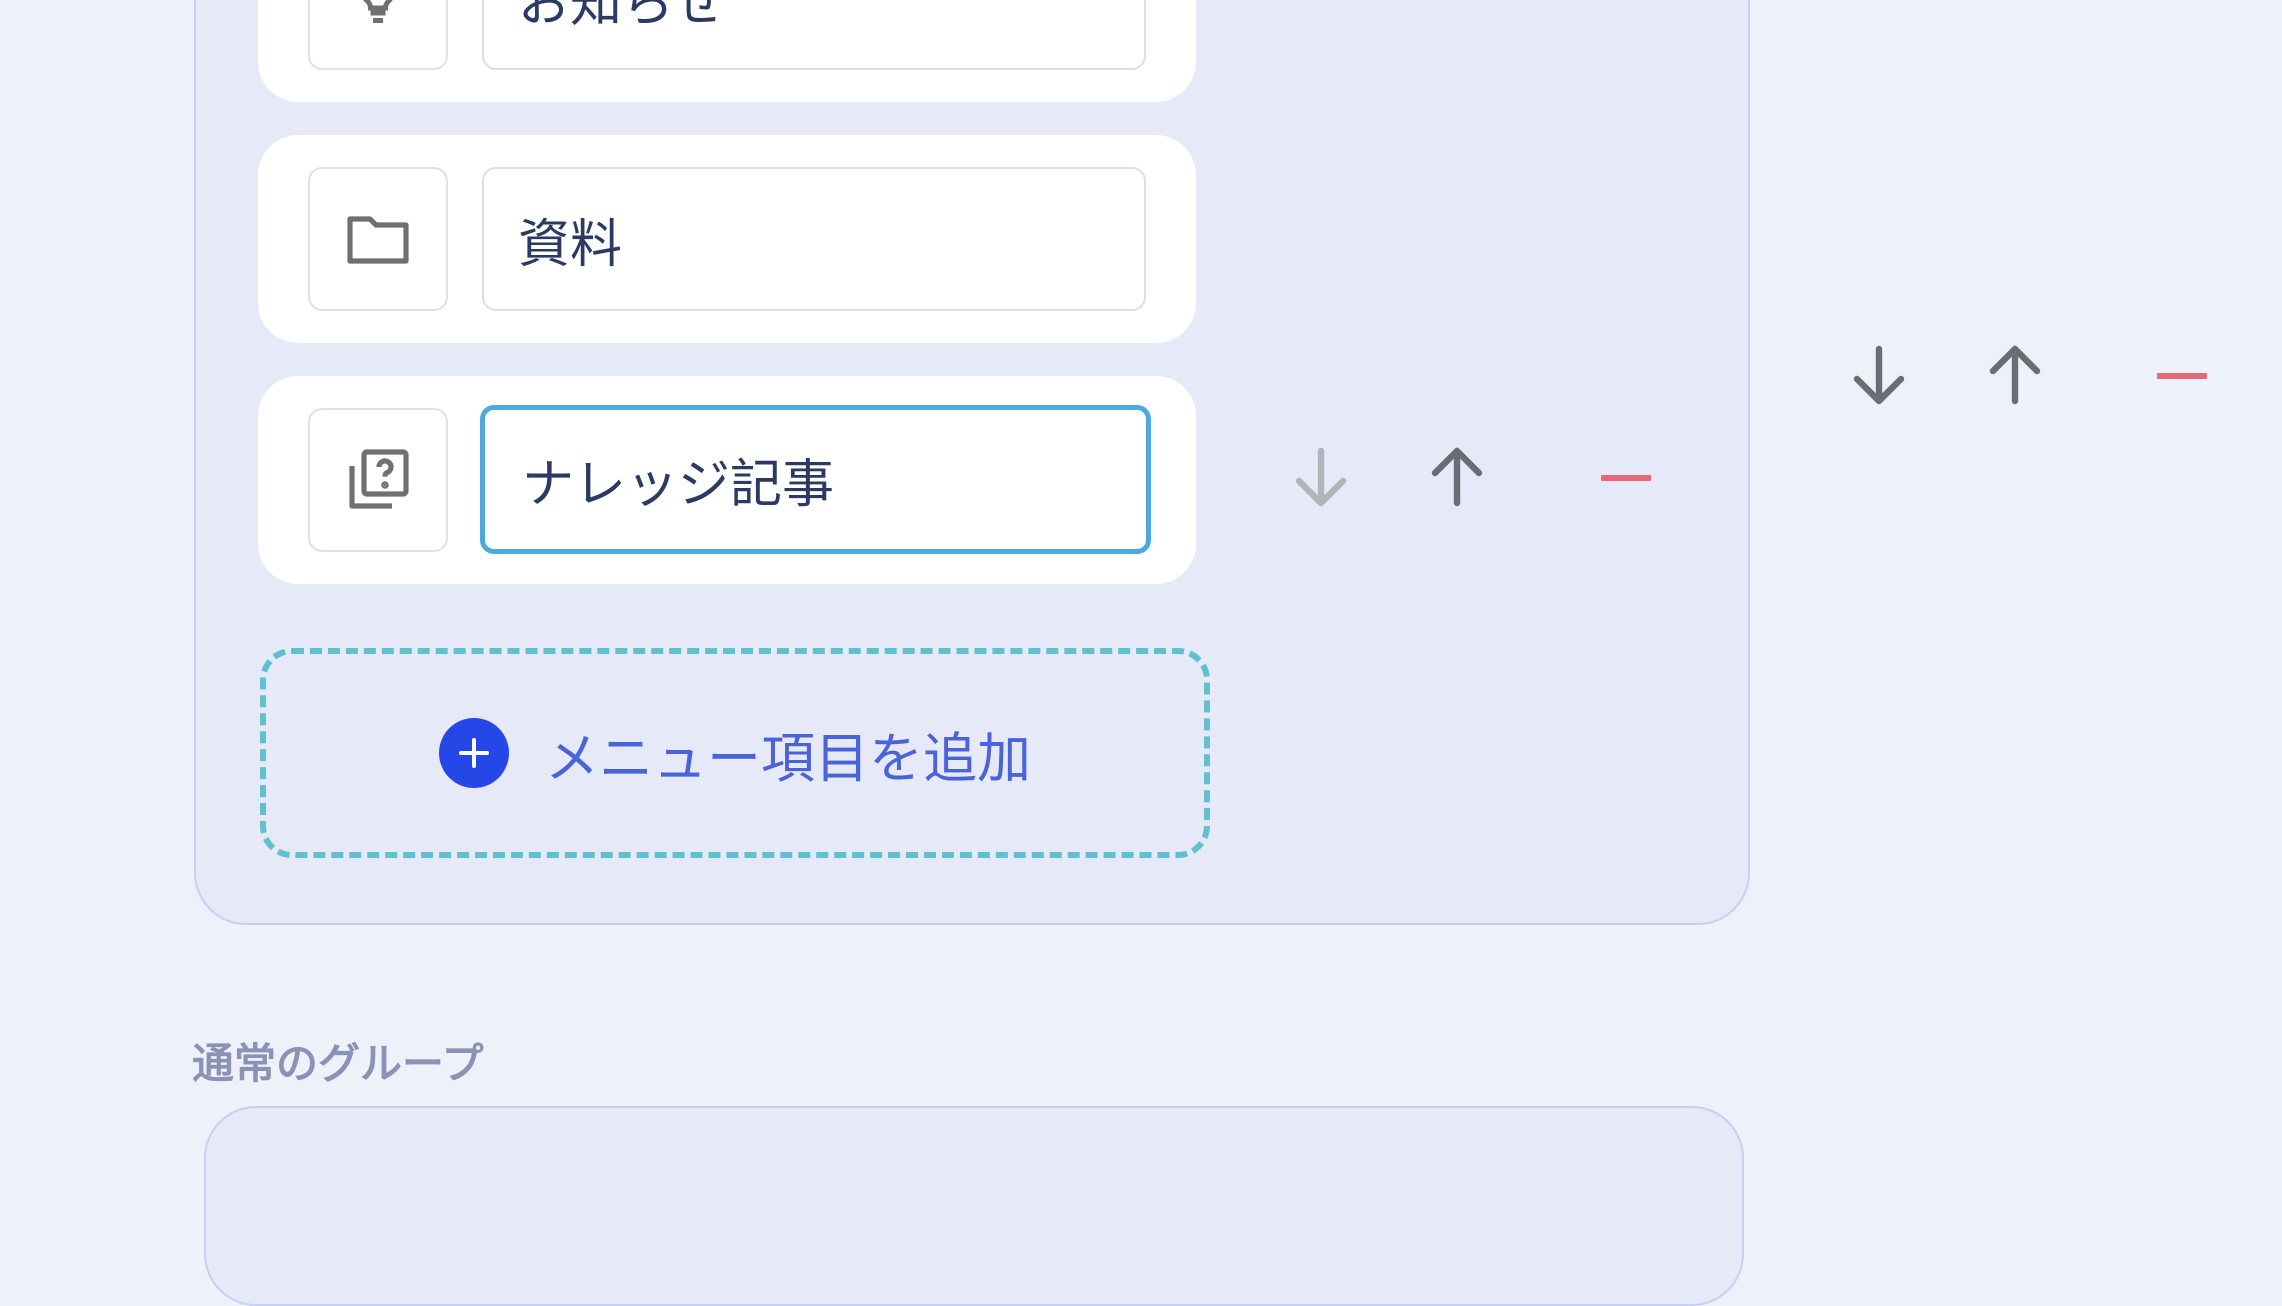 Image resolution: width=2282 pixels, height=1306 pixels. I want to click on lightbulb-icon, so click(378, 14).